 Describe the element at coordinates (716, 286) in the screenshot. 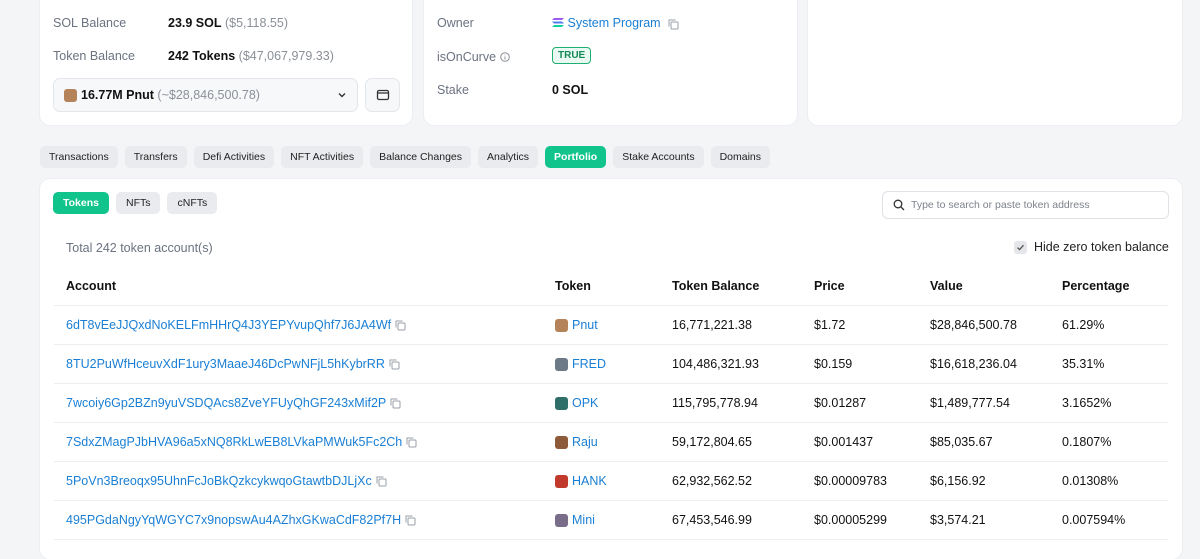

I see `header-token-balance: Token Balance` at that location.